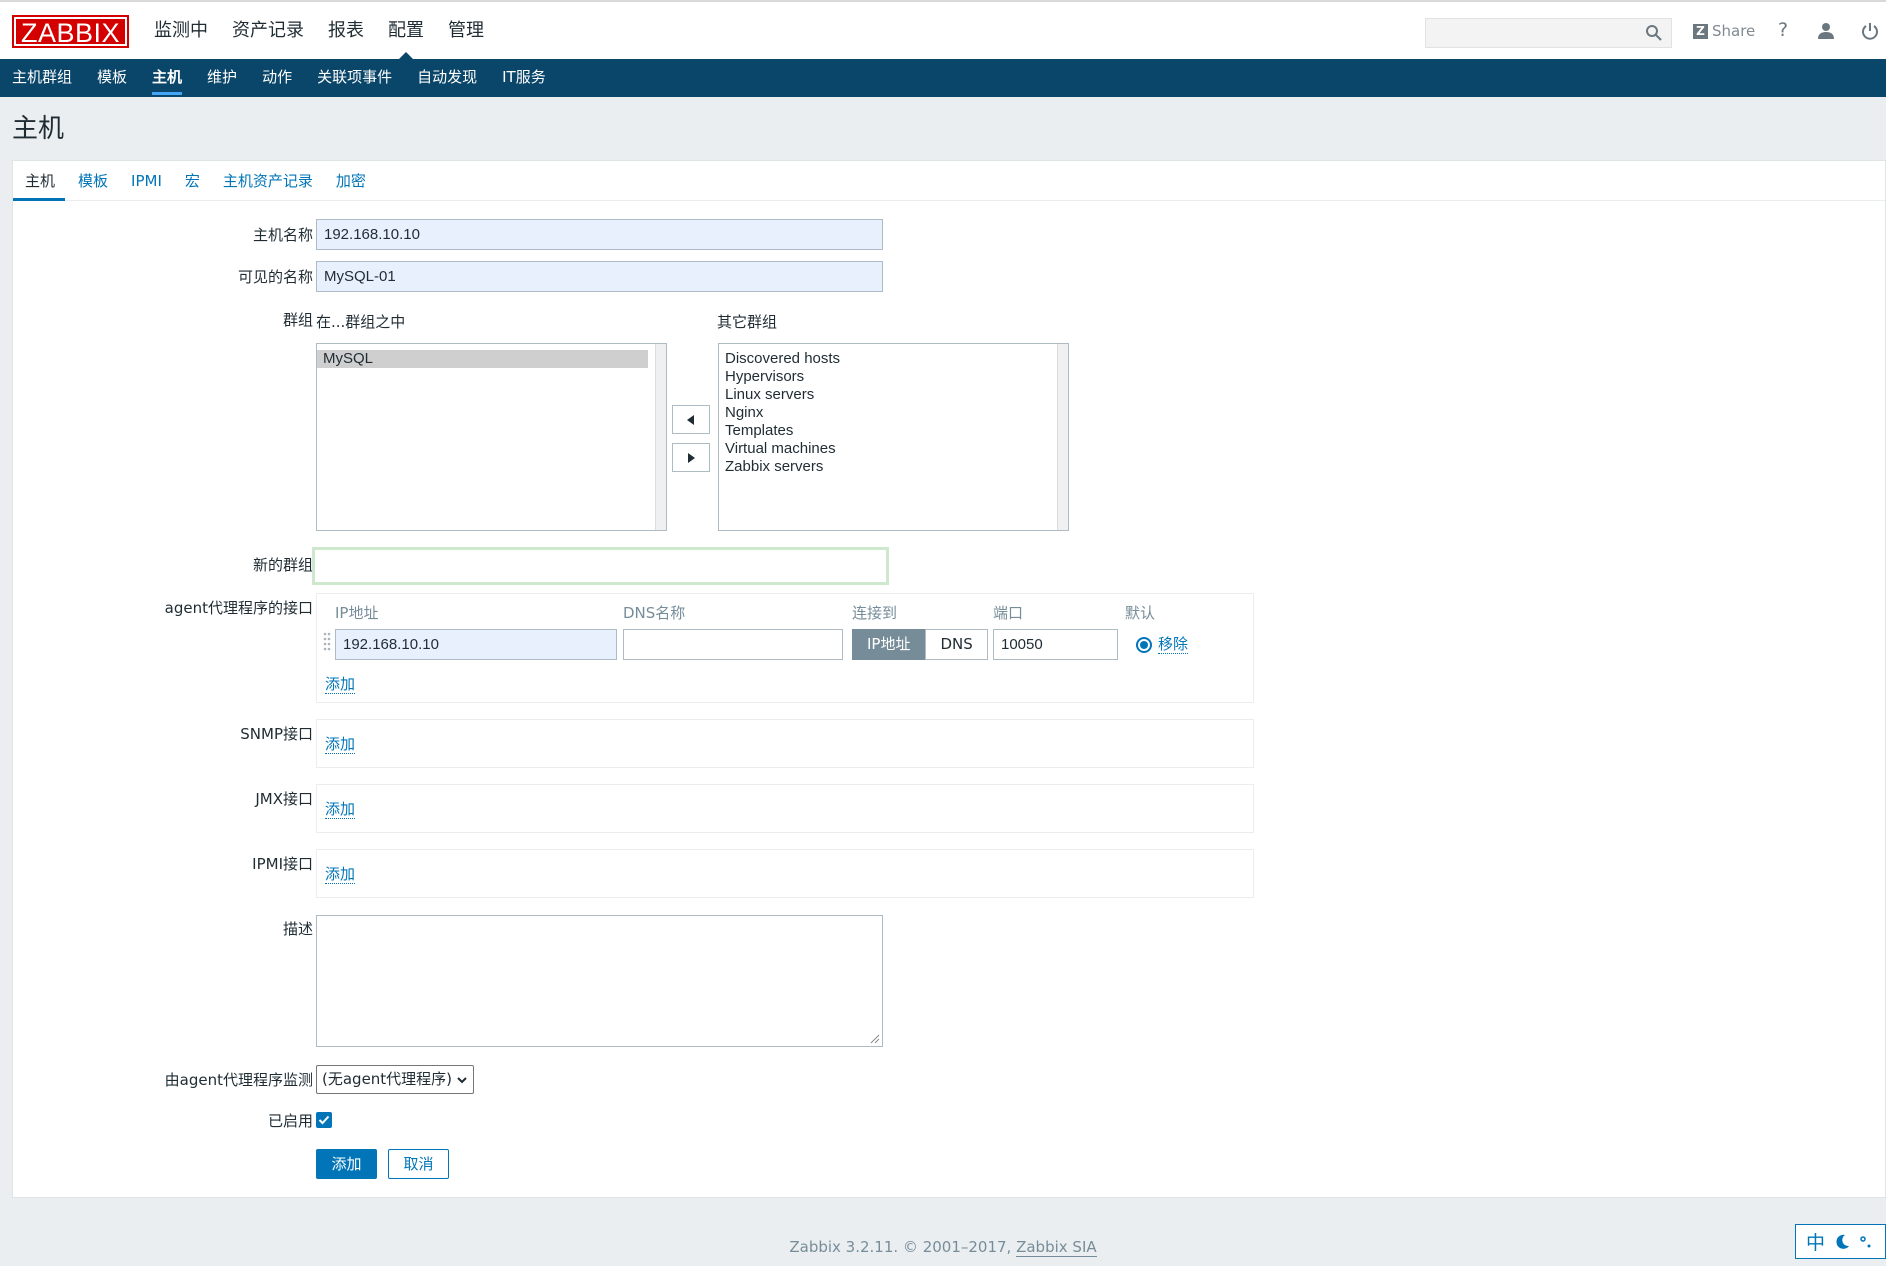 This screenshot has width=1886, height=1266. I want to click on add-host-button: 添加, so click(346, 1164).